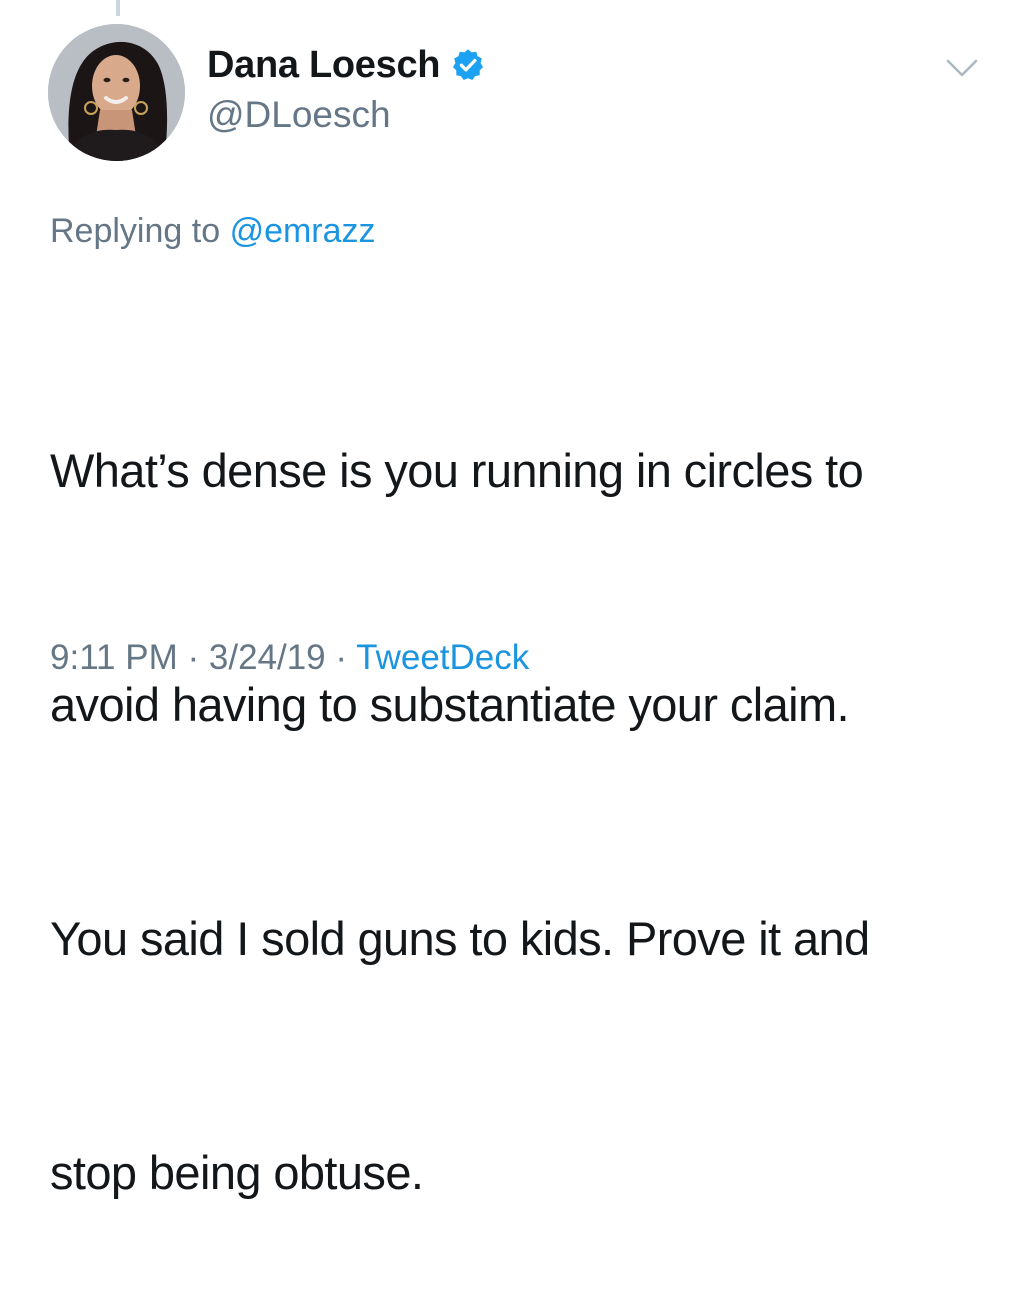 This screenshot has height=1290, width=1024. I want to click on tweet-author: Dana Loesch @DLoesch, so click(346, 88).